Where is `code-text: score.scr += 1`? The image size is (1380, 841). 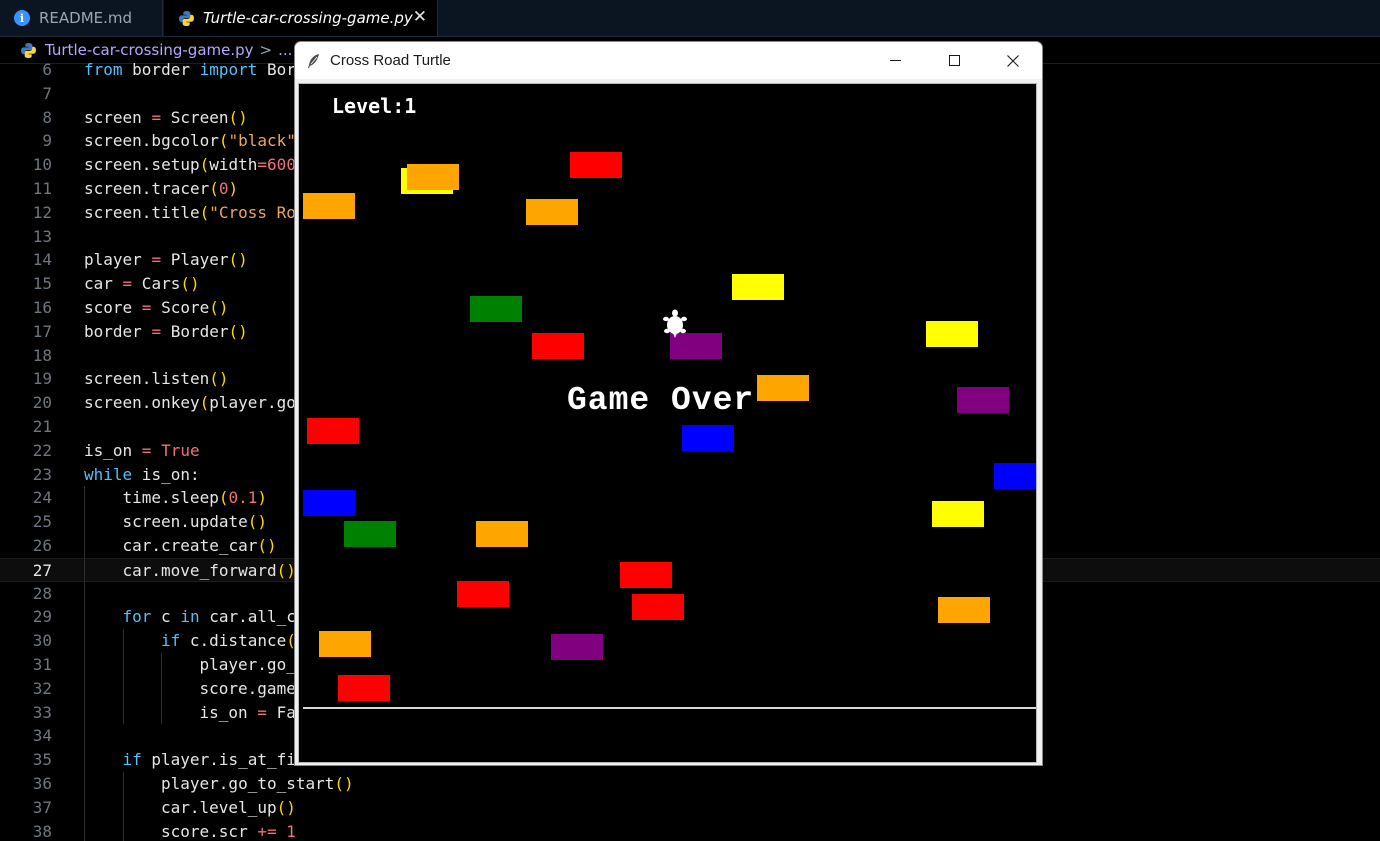 code-text: score.scr += 1 is located at coordinates (228, 831).